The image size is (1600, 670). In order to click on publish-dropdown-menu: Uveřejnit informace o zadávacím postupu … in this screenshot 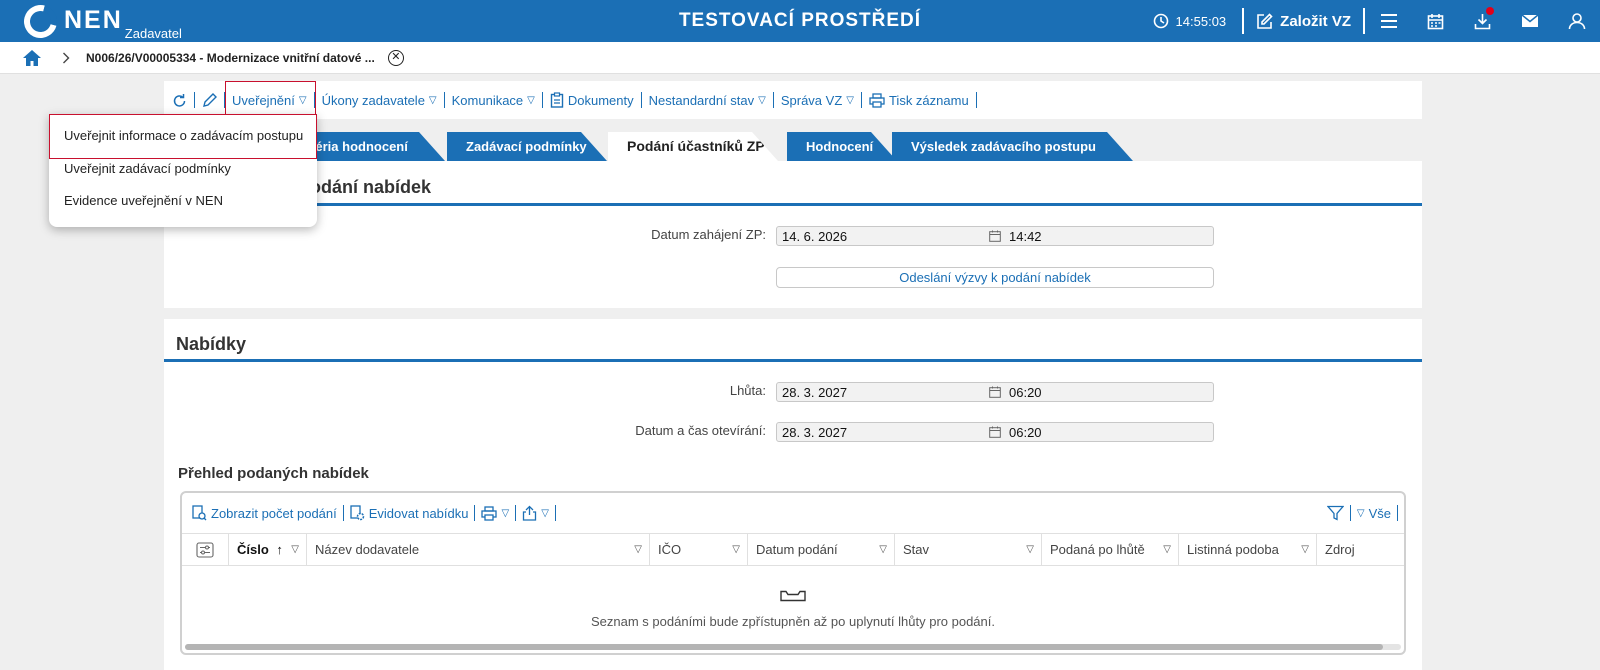, I will do `click(183, 170)`.